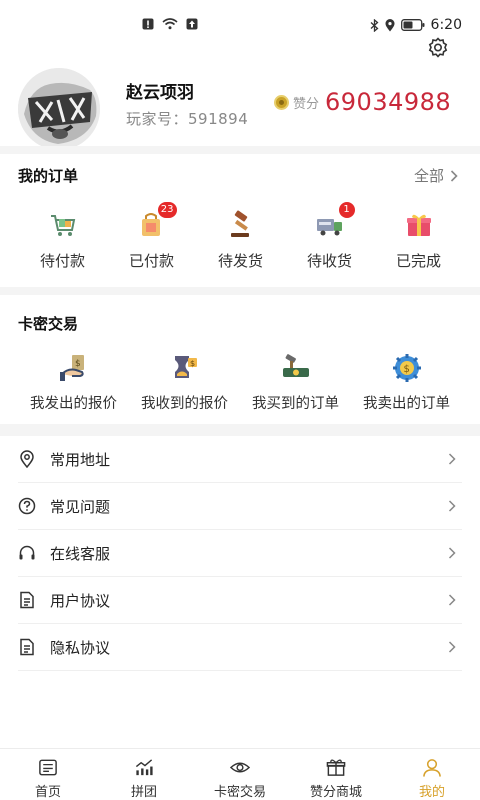 Image resolution: width=480 pixels, height=800 pixels. What do you see at coordinates (151, 261) in the screenshot?
I see `order-status-label: 已付款` at bounding box center [151, 261].